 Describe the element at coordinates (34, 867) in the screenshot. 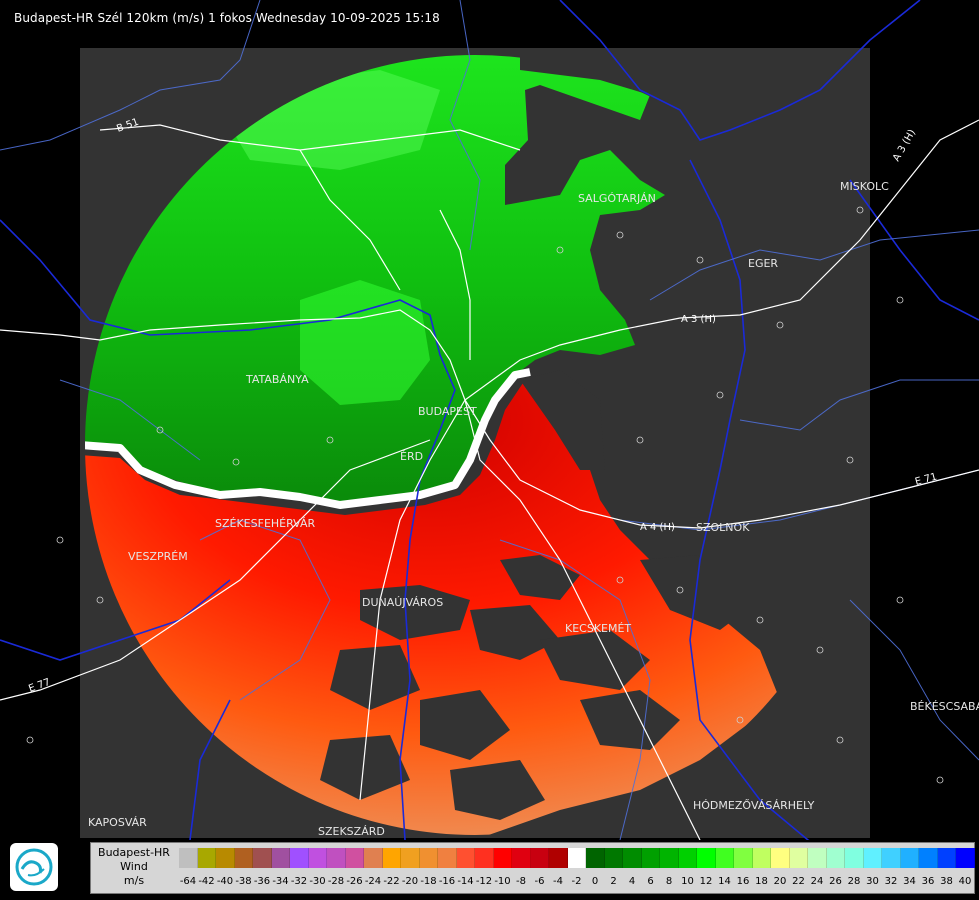

I see `weather-service-logo-icon` at that location.